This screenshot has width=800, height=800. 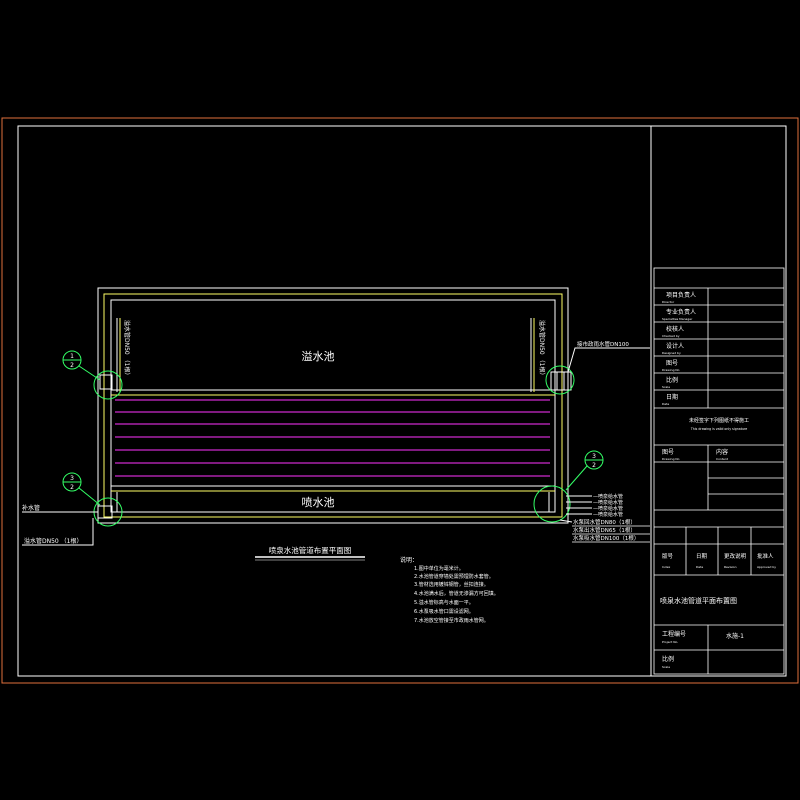 What do you see at coordinates (671, 370) in the screenshot?
I see `tb-row-en: Drawing No` at bounding box center [671, 370].